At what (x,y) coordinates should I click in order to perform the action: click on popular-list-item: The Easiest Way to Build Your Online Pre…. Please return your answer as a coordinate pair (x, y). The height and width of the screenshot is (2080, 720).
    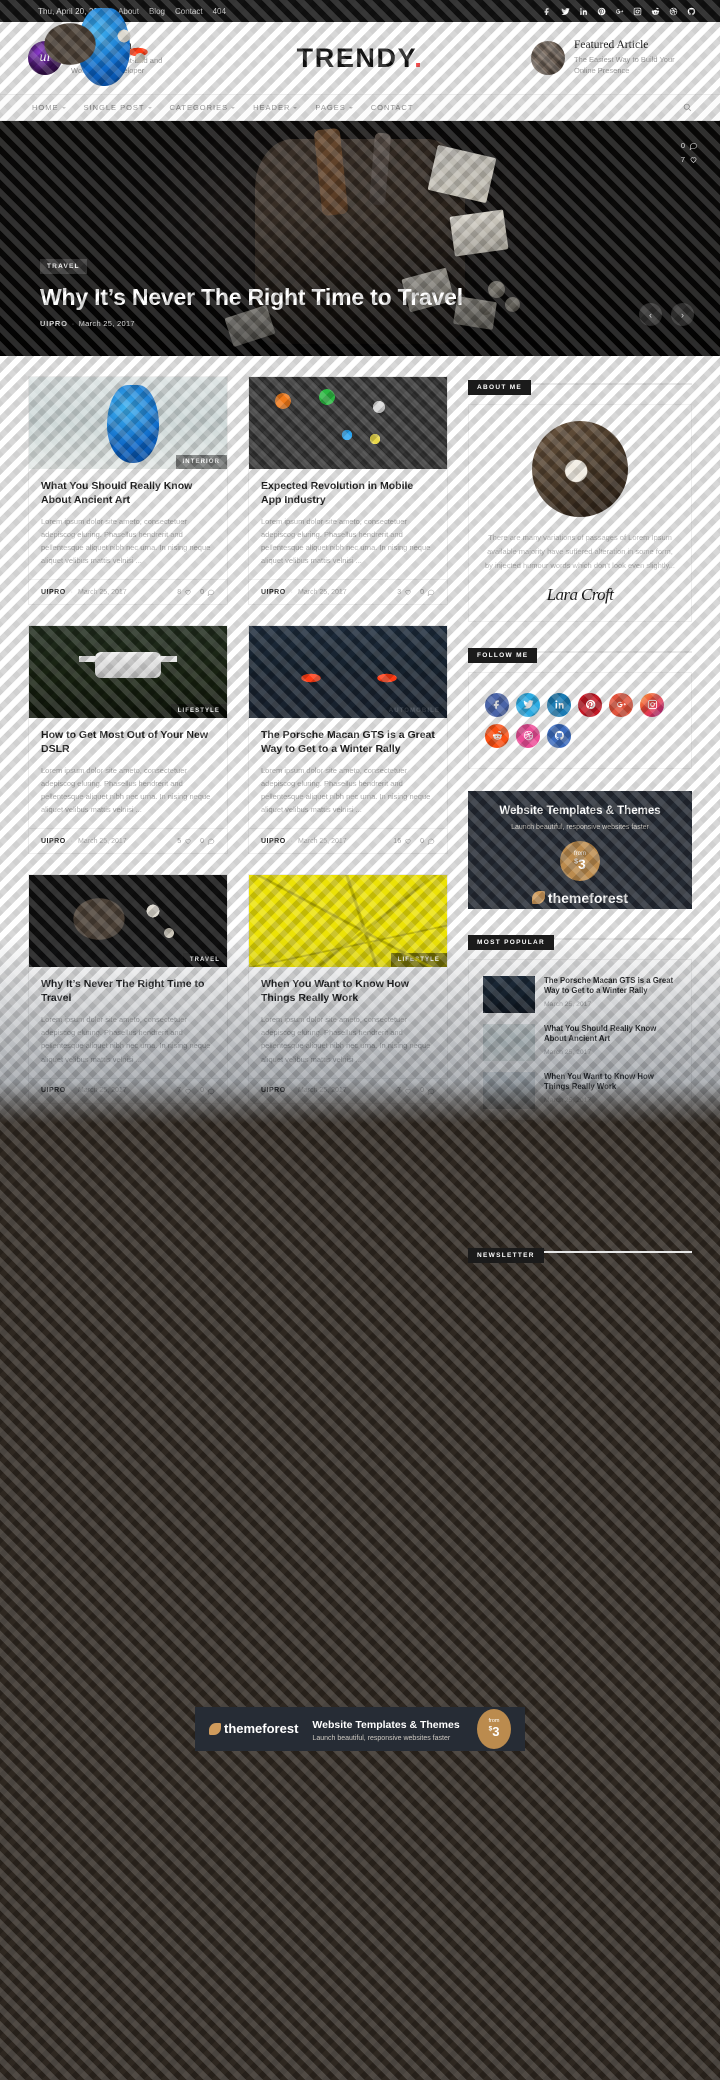
    Looking at the image, I should click on (580, 1186).